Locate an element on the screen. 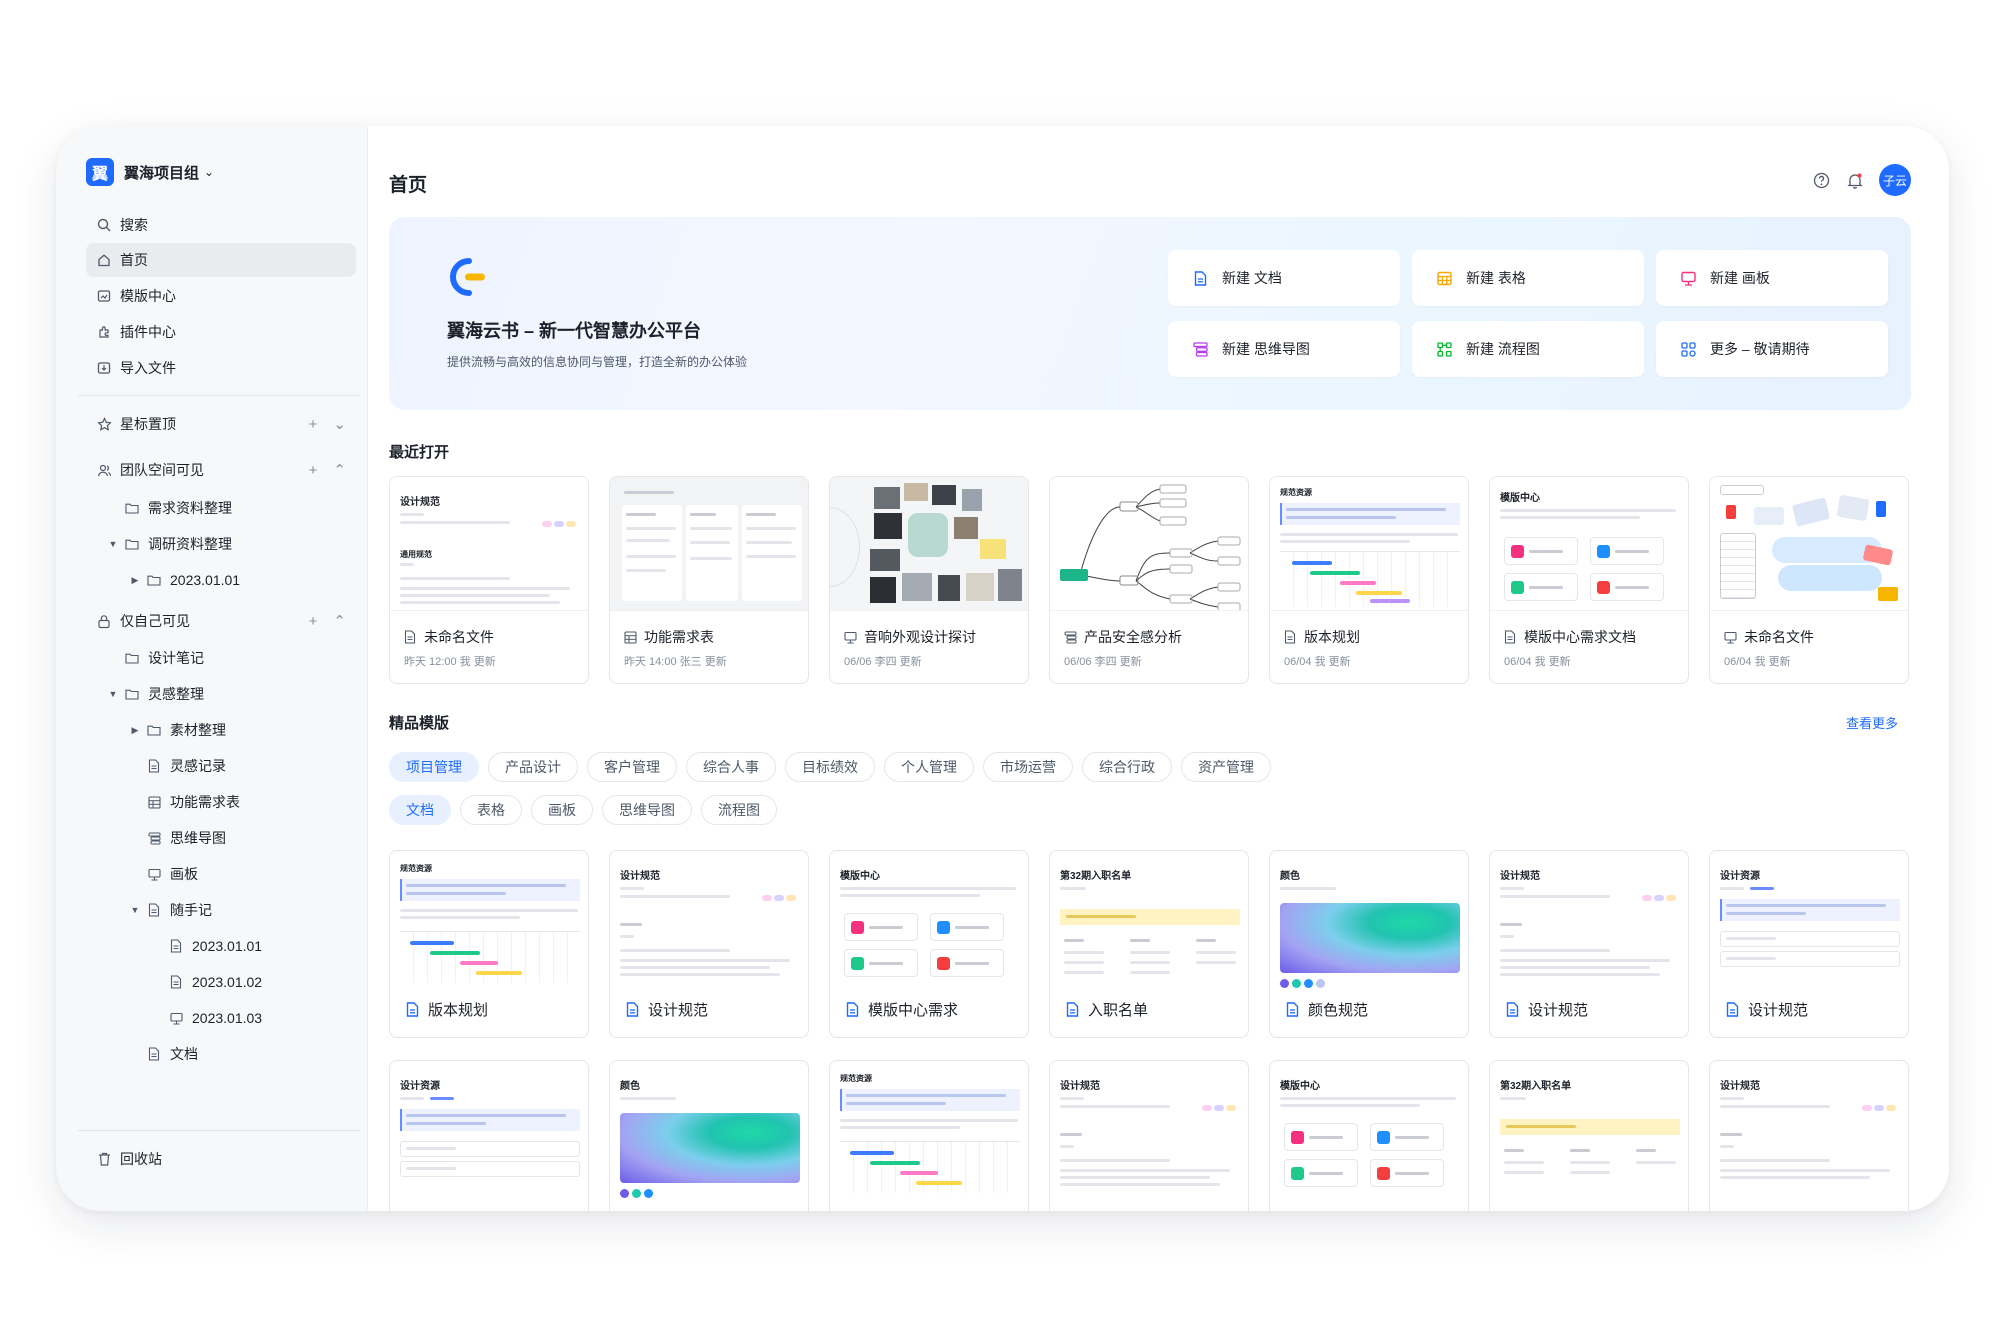 The image size is (2000, 1332). sidebar-divider is located at coordinates (219, 1130).